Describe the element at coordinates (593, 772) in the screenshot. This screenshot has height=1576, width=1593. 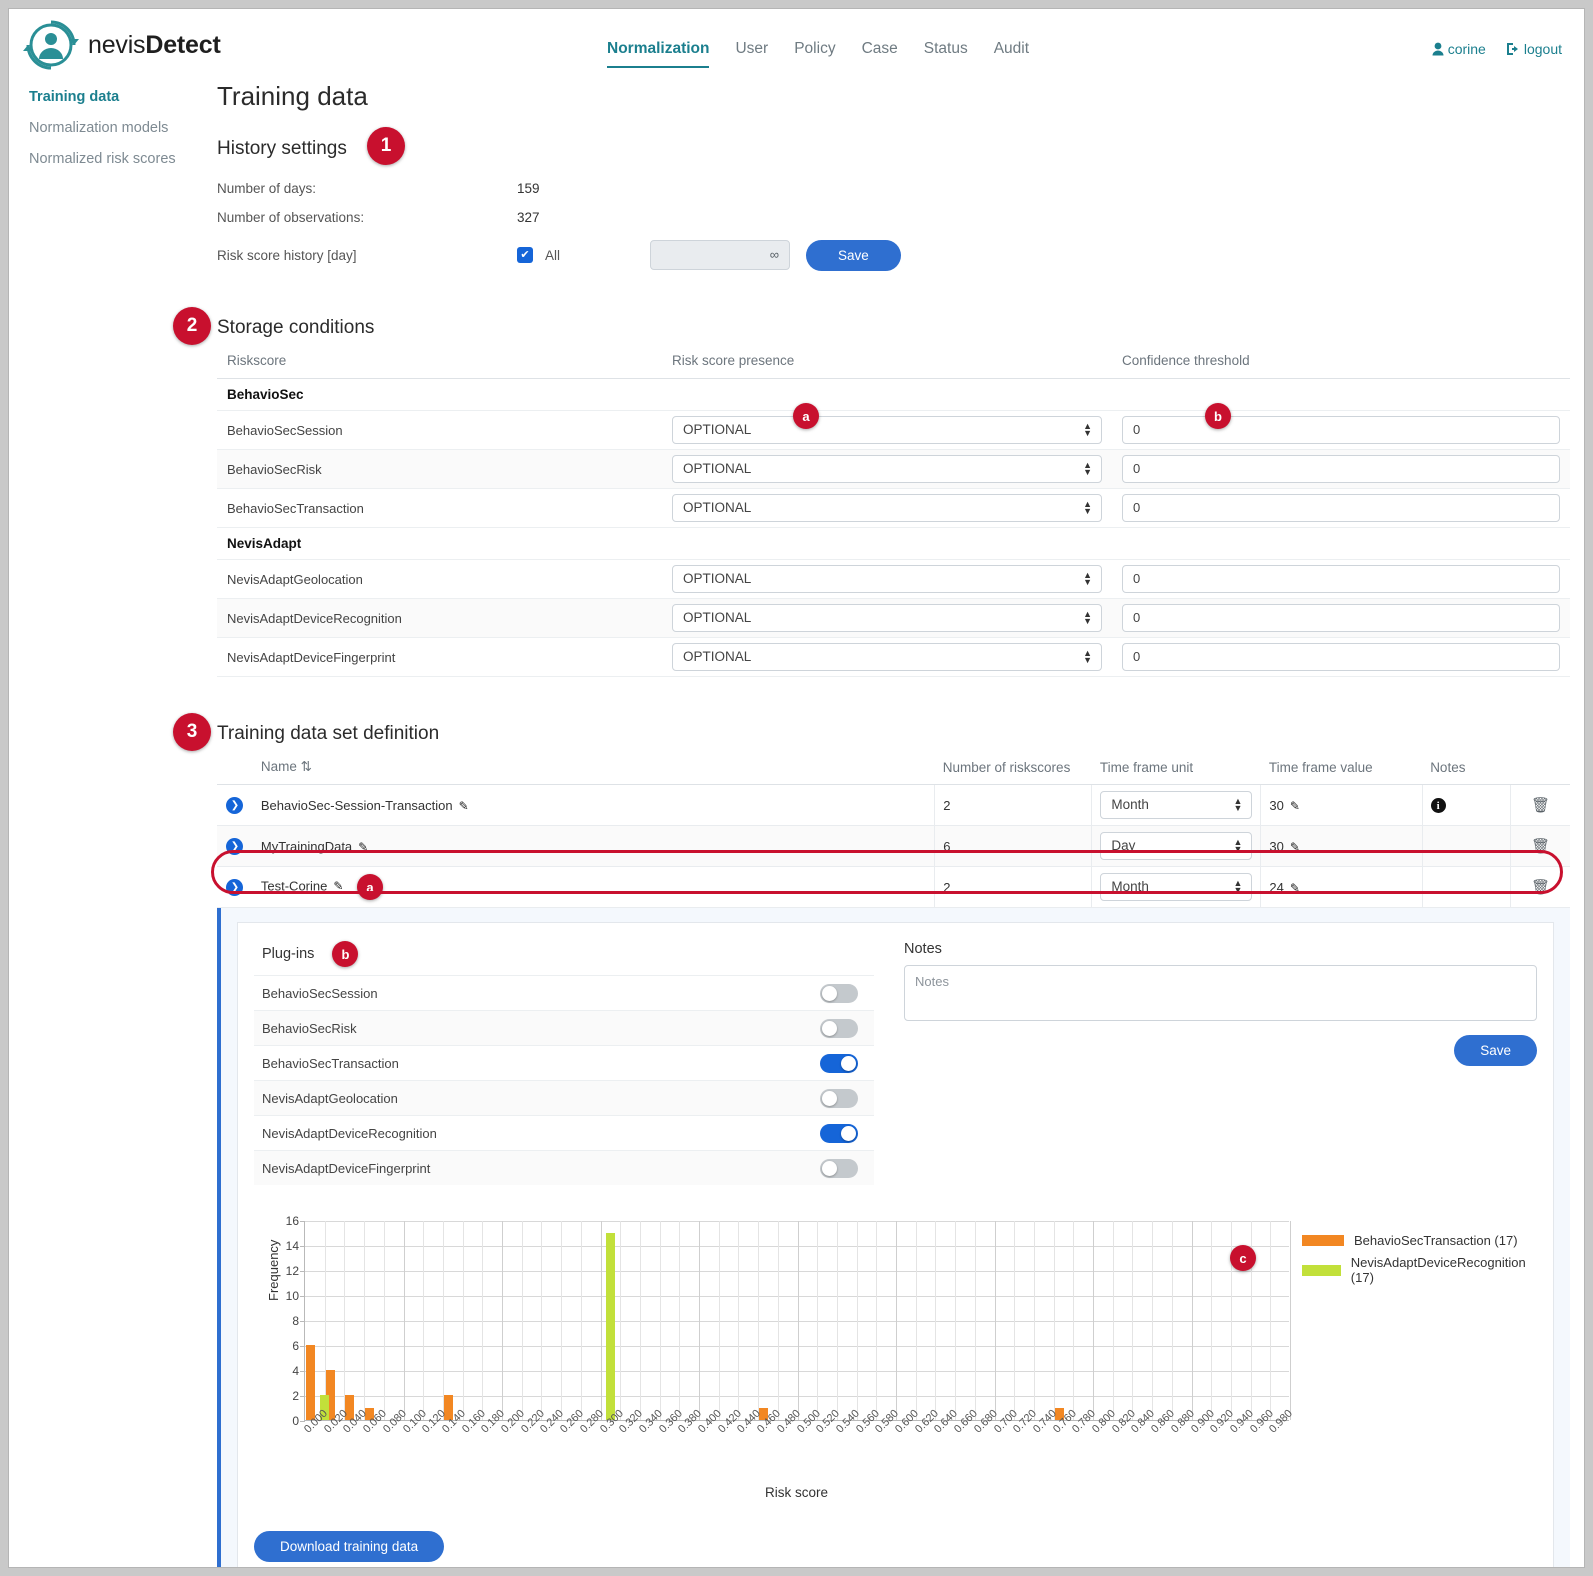
I see `col-name: Name ⇅` at that location.